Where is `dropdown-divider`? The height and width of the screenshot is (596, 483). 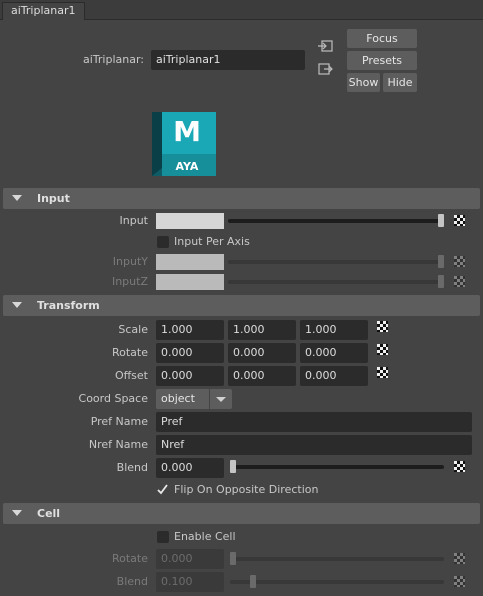 dropdown-divider is located at coordinates (209, 399).